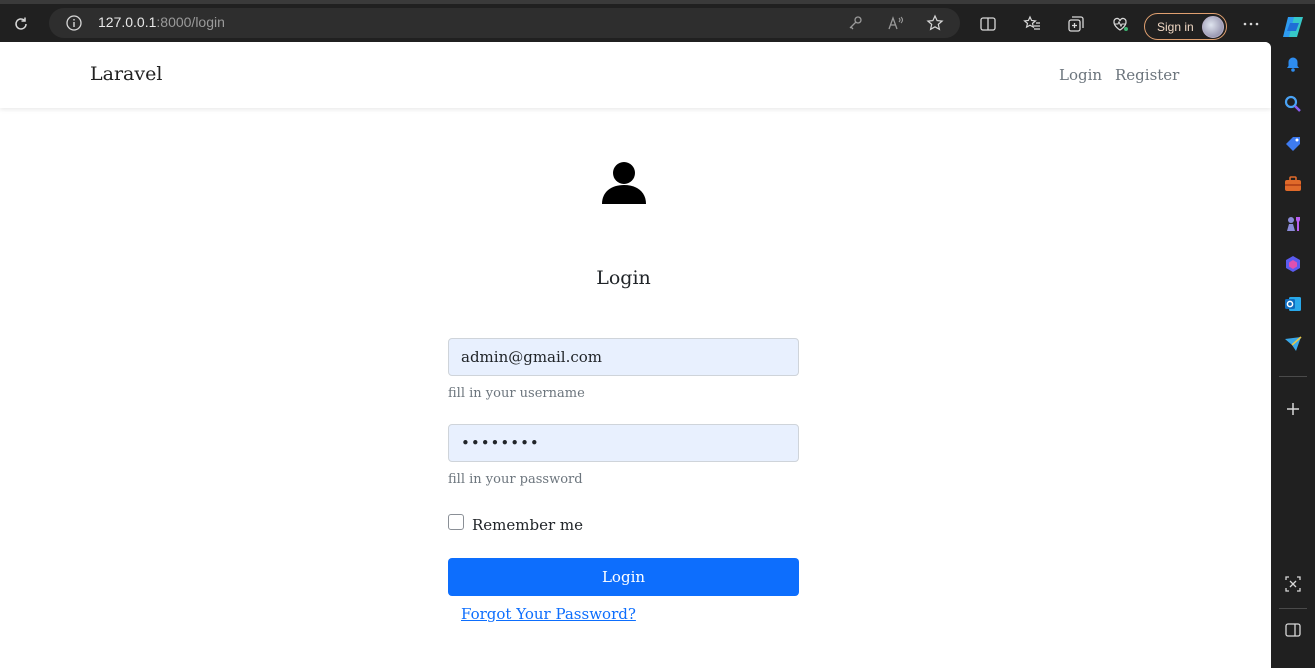  Describe the element at coordinates (74, 23) in the screenshot. I see `site-info-icon` at that location.